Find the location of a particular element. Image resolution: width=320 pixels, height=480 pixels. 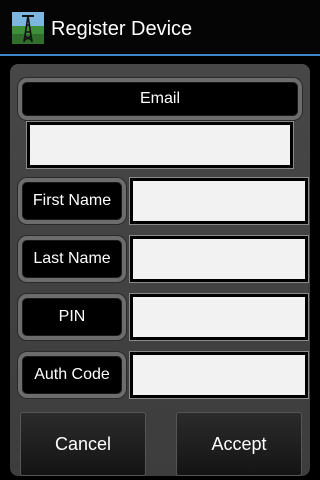

last-name-label: Last Name is located at coordinates (72, 259).